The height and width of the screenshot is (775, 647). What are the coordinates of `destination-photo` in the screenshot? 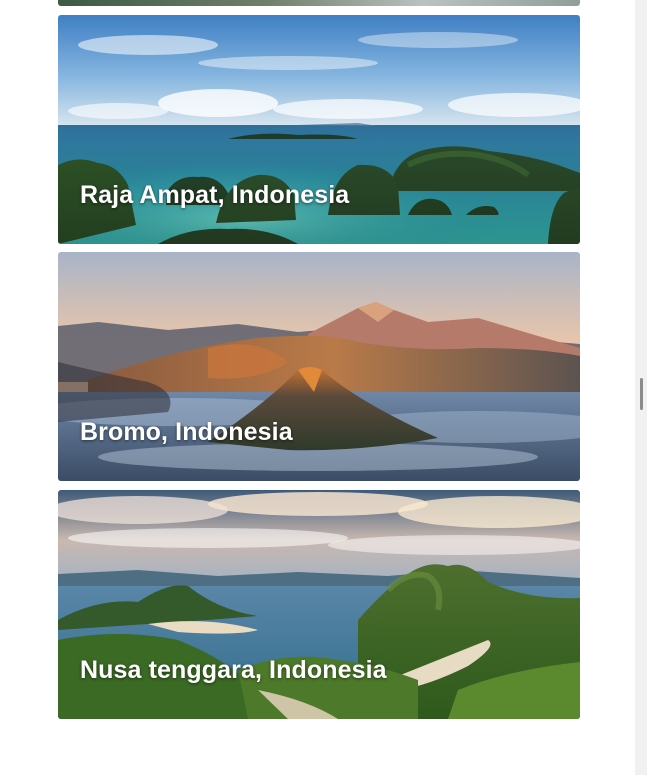 It's located at (319, 3).